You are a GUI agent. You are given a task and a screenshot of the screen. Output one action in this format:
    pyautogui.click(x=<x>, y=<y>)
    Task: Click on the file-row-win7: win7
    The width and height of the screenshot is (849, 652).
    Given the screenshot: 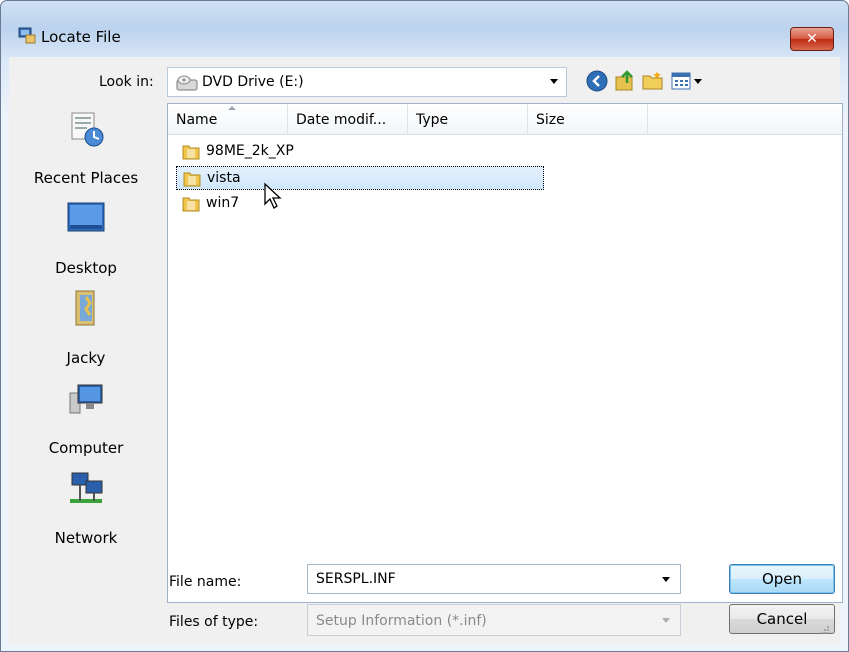 What is the action you would take?
    pyautogui.click(x=356, y=204)
    